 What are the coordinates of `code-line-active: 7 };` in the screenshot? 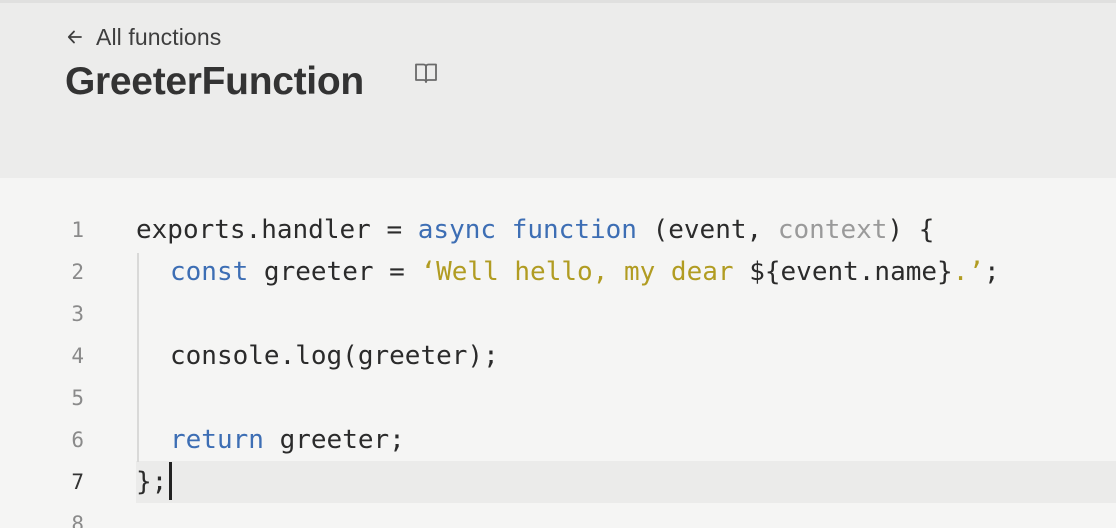 It's located at (558, 482).